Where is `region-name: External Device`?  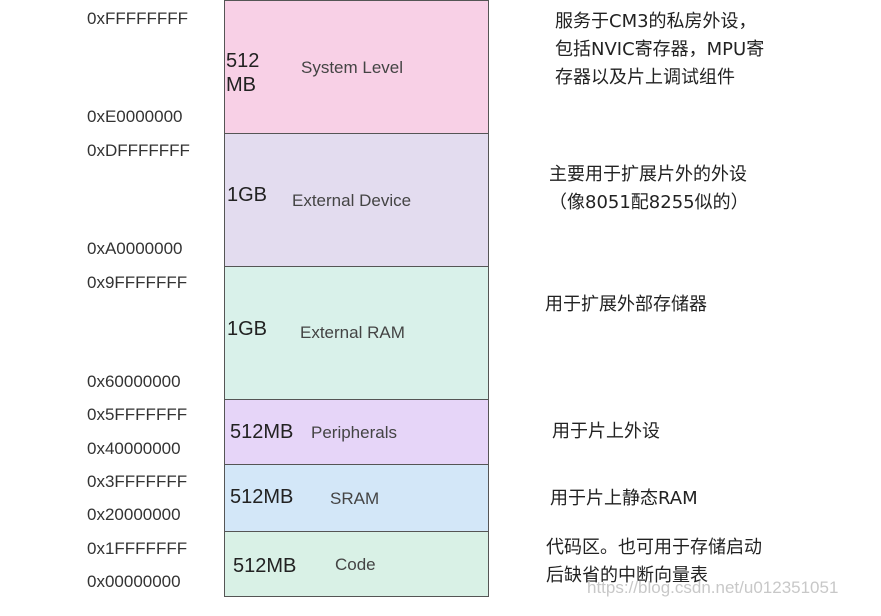 region-name: External Device is located at coordinates (352, 200).